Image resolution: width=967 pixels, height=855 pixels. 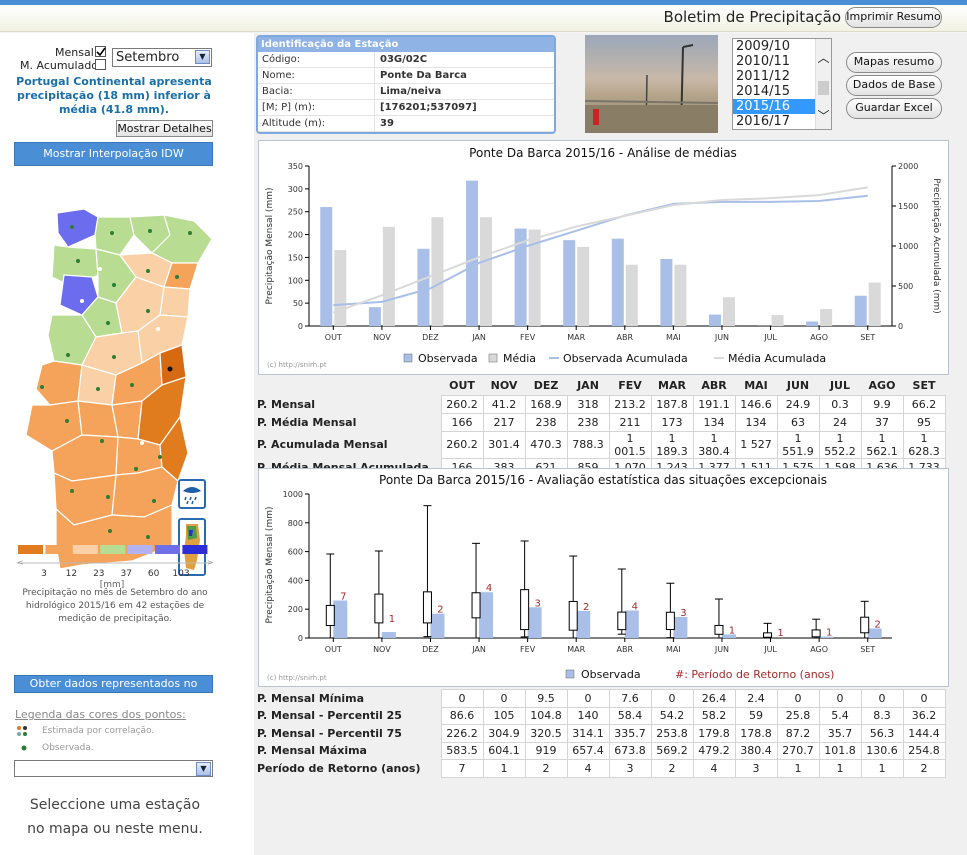 What do you see at coordinates (300, 638) in the screenshot?
I see `y-tick-label: 0` at bounding box center [300, 638].